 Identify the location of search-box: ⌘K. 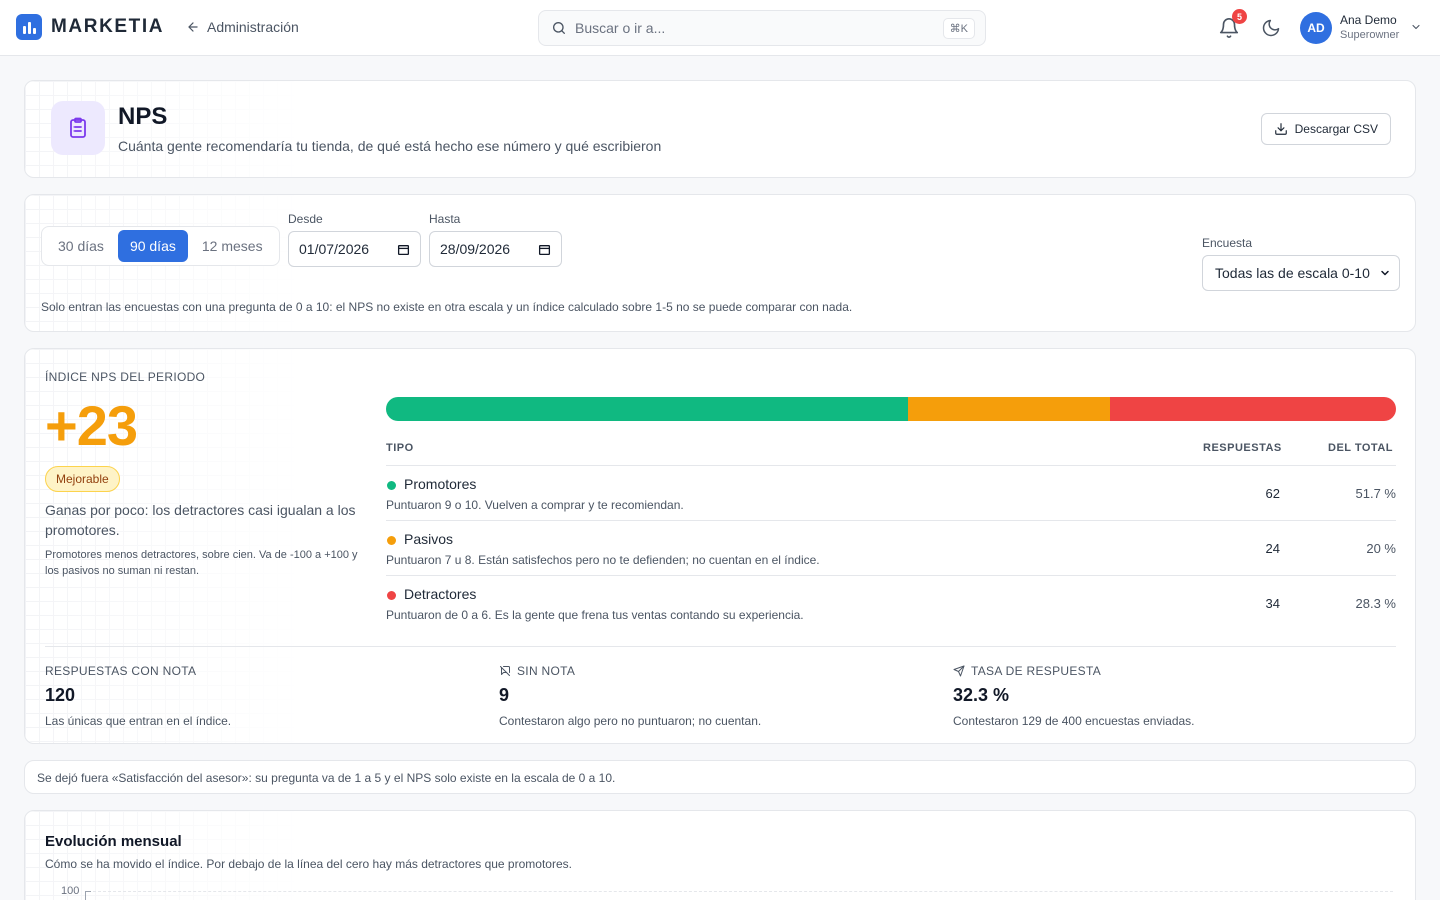
(762, 28).